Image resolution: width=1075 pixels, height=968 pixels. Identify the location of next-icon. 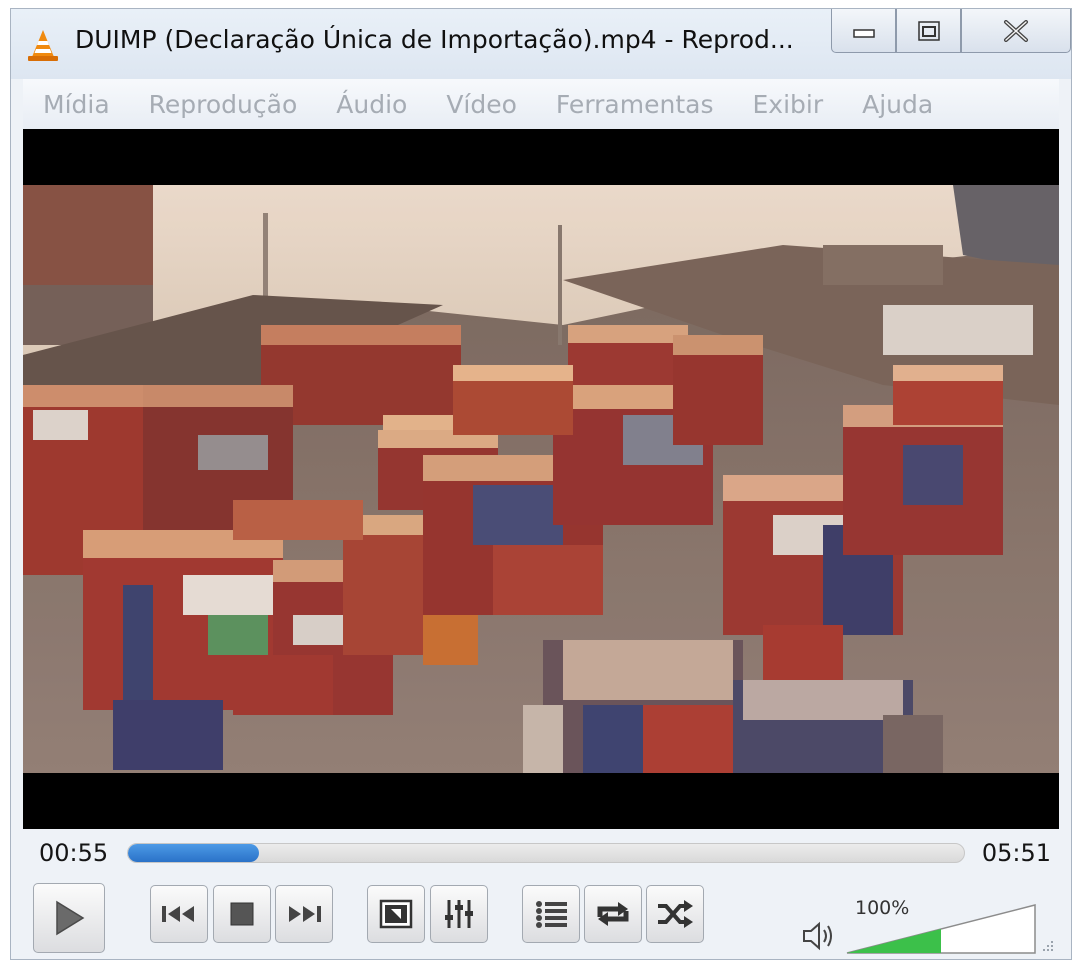
(305, 914).